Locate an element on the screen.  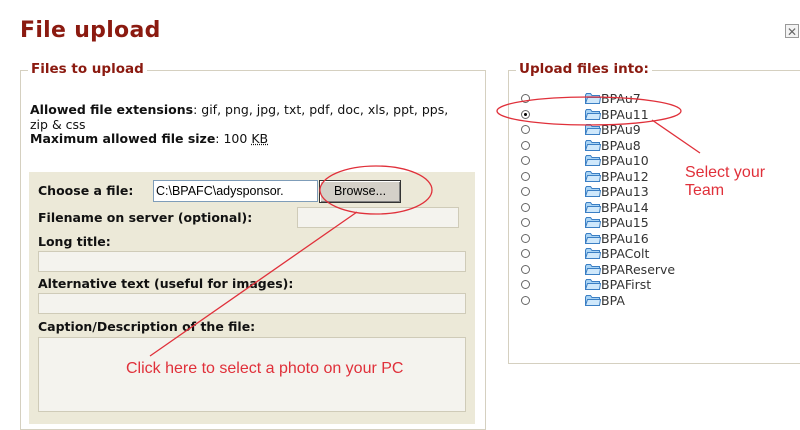
team-annotation-line is located at coordinates (676, 136).